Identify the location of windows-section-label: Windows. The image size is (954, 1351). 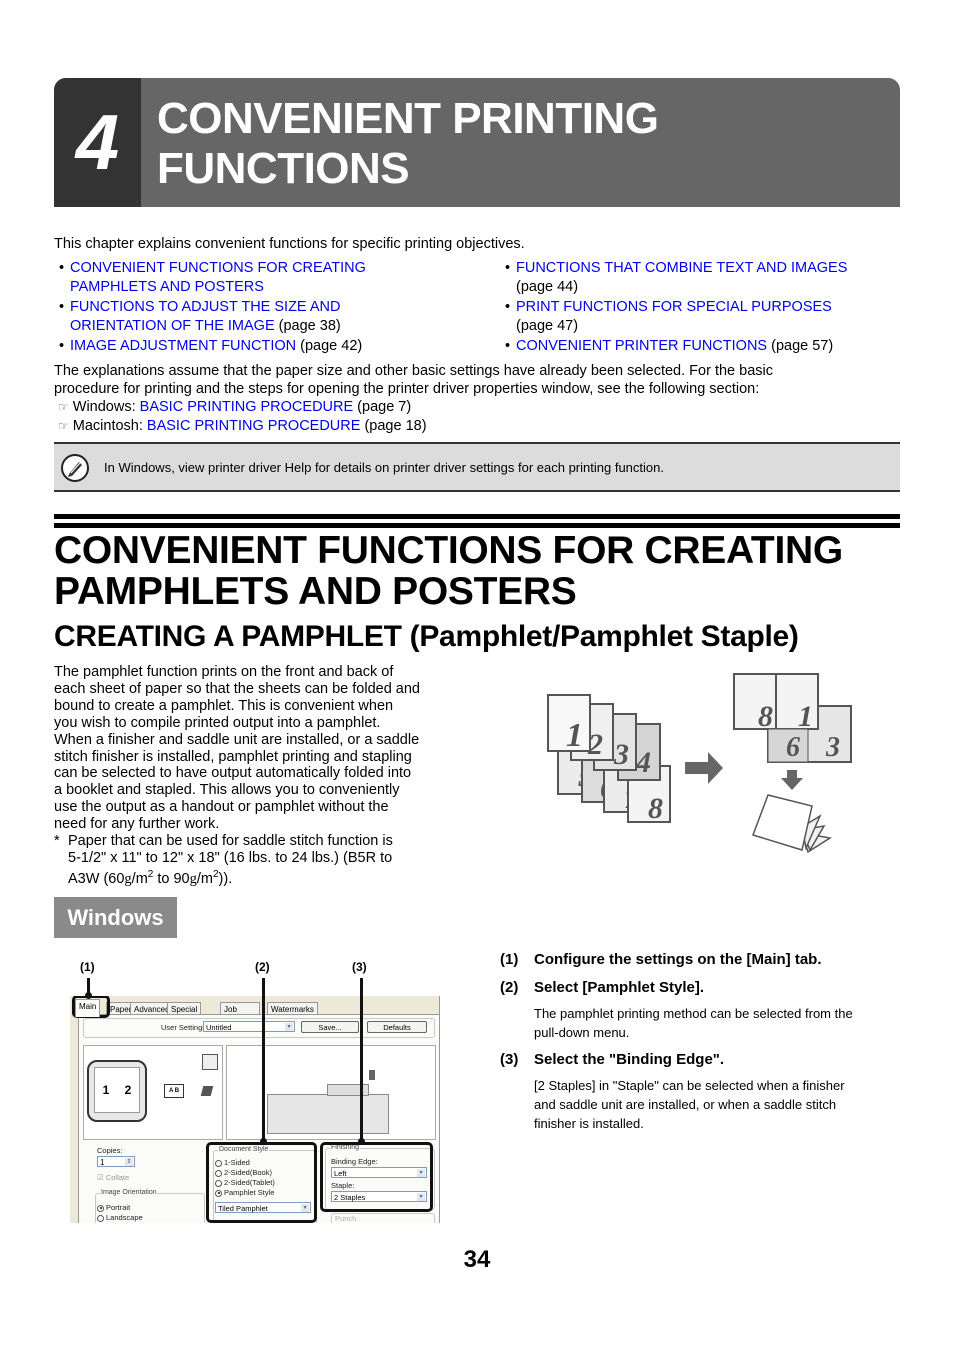
(115, 917).